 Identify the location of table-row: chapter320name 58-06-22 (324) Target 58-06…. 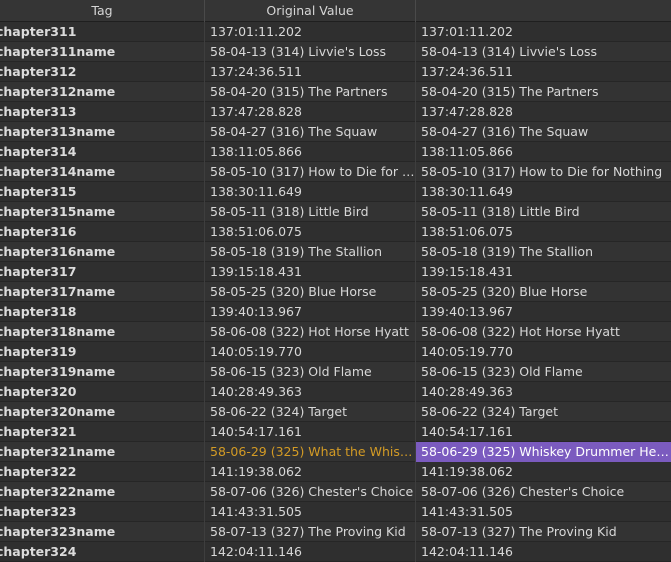
(335, 412).